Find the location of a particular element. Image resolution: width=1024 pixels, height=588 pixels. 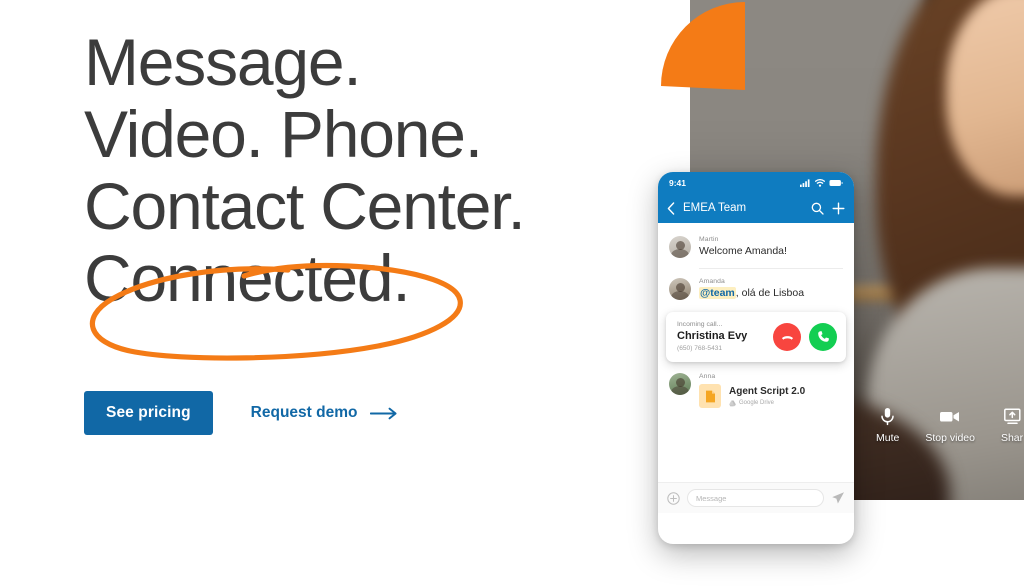

message-composer is located at coordinates (756, 497).